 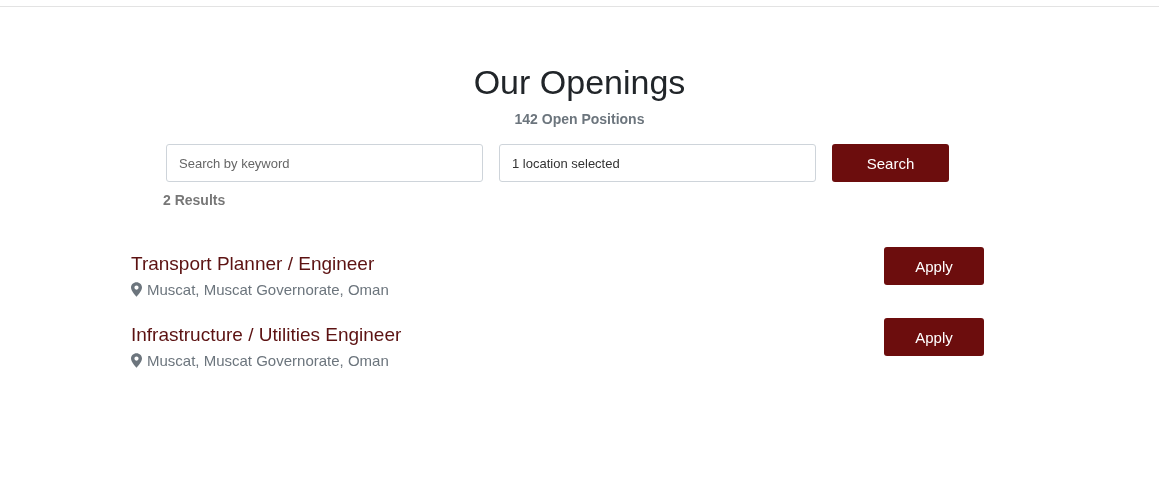 What do you see at coordinates (266, 335) in the screenshot?
I see `job-title-link: Infrastructure / Utilities Engineer` at bounding box center [266, 335].